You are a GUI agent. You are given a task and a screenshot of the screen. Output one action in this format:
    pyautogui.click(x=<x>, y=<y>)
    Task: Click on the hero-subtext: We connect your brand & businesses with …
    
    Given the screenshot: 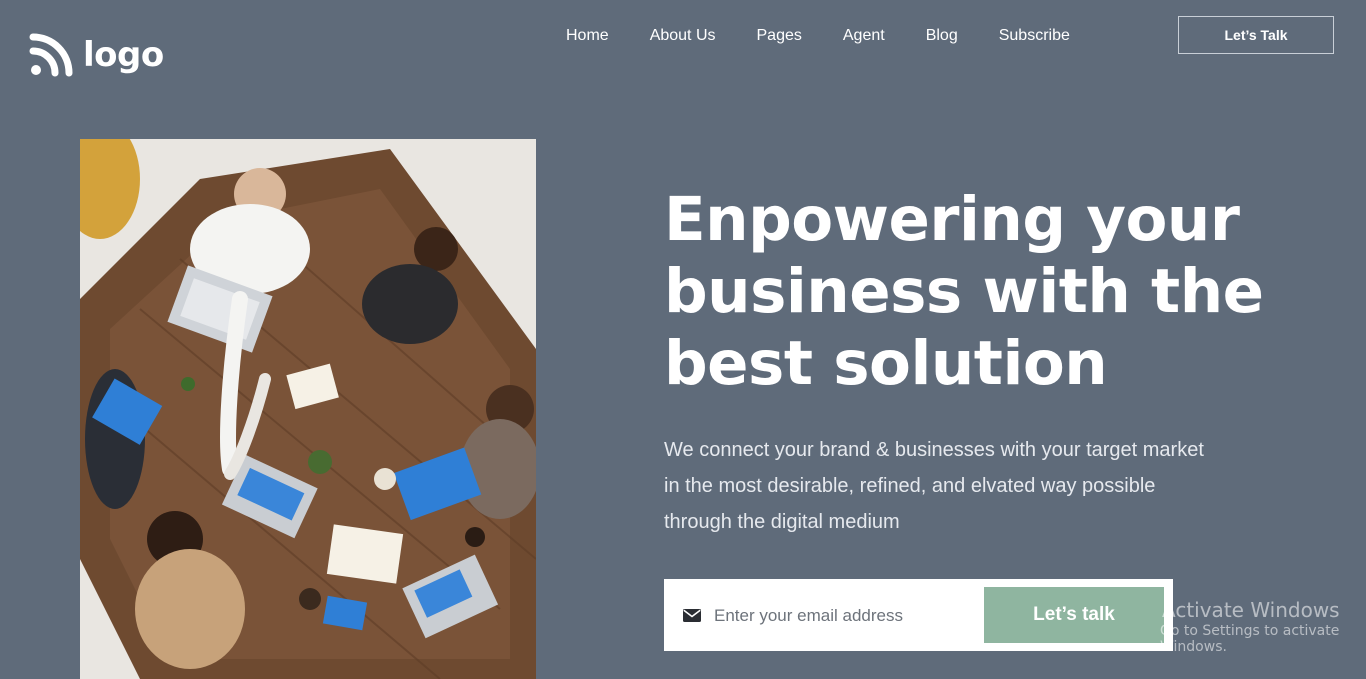 What is the action you would take?
    pyautogui.click(x=934, y=486)
    